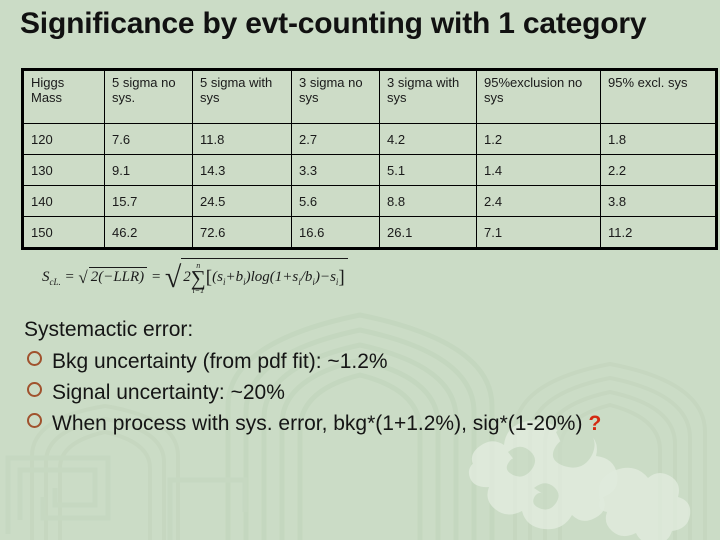 This screenshot has height=540, width=720. I want to click on table-cell: 2.4, so click(538, 201).